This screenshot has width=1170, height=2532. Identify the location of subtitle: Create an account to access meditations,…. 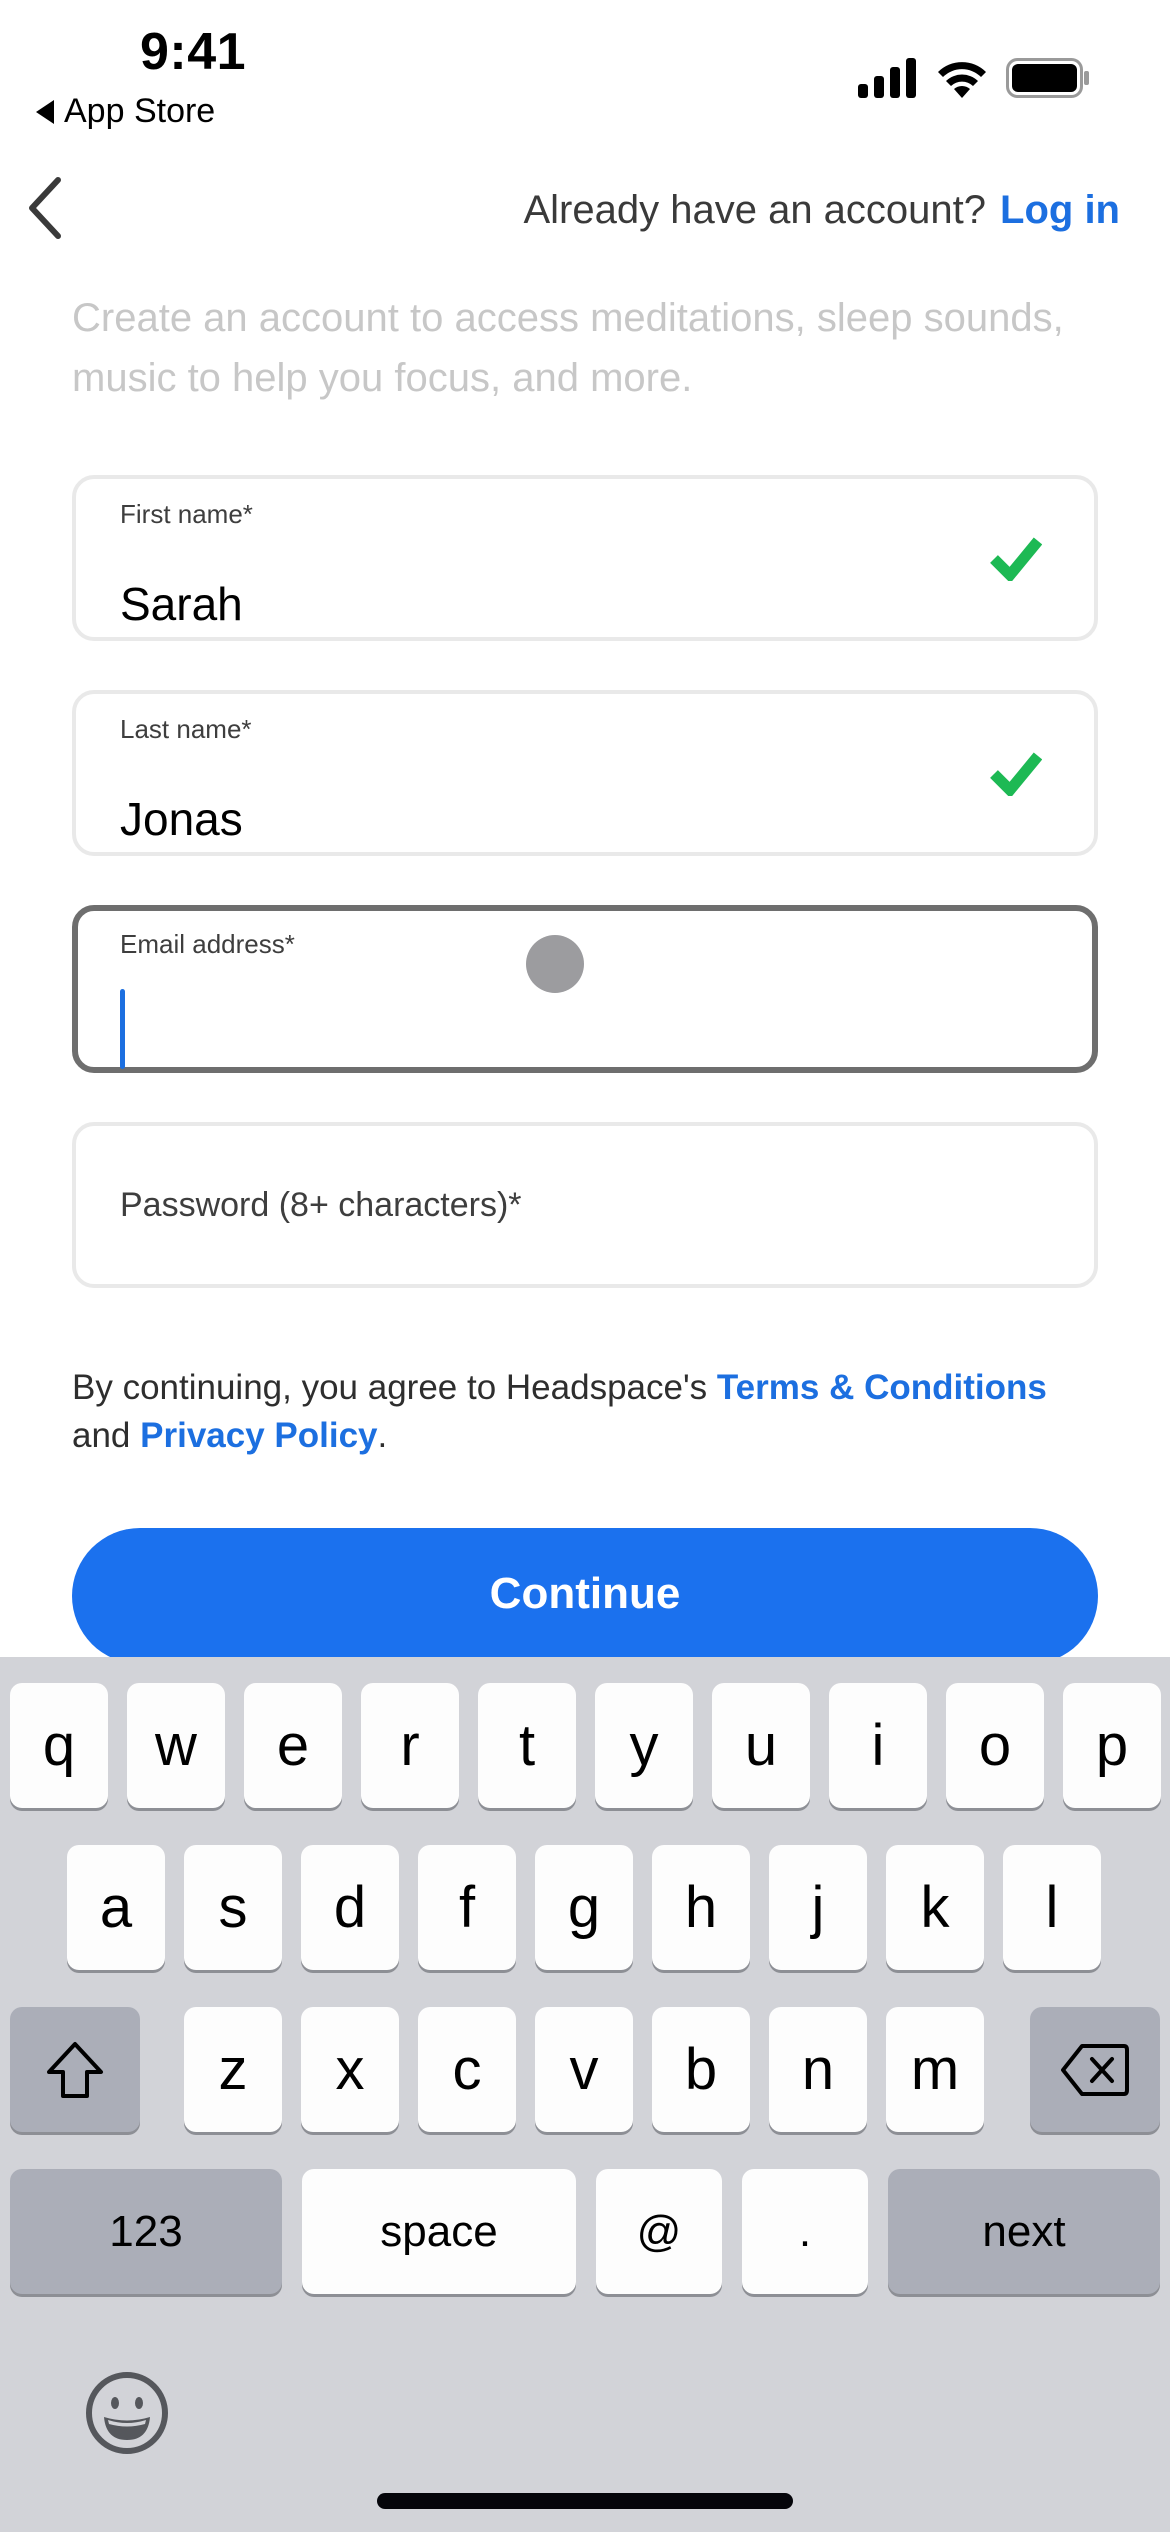
(568, 348).